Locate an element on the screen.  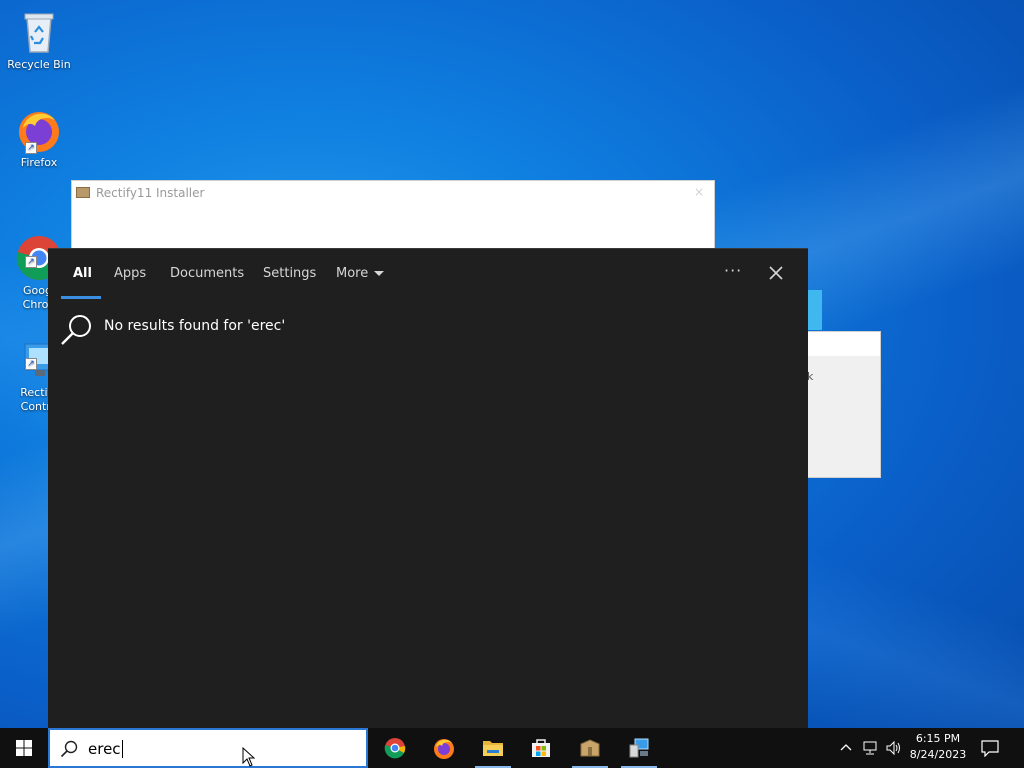
start-button is located at coordinates (24, 748).